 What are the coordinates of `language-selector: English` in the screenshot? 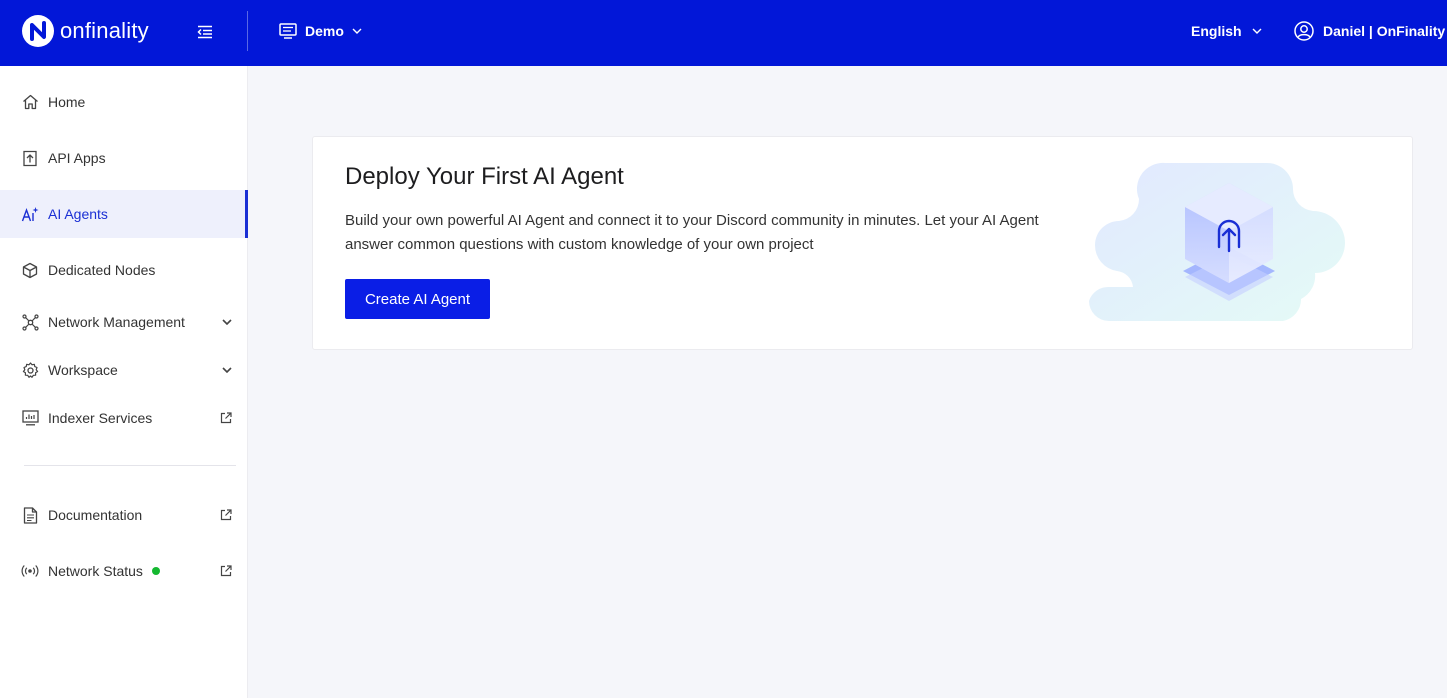 It's located at (1226, 31).